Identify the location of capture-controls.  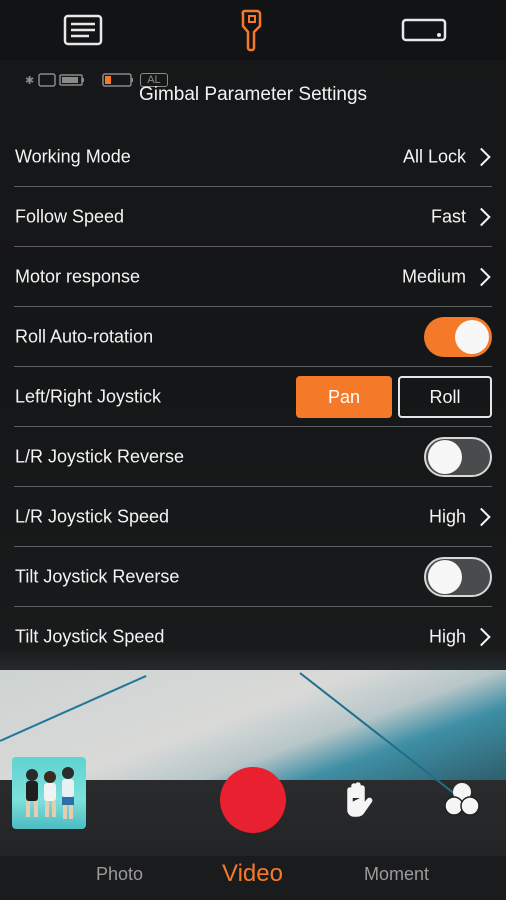
(253, 800).